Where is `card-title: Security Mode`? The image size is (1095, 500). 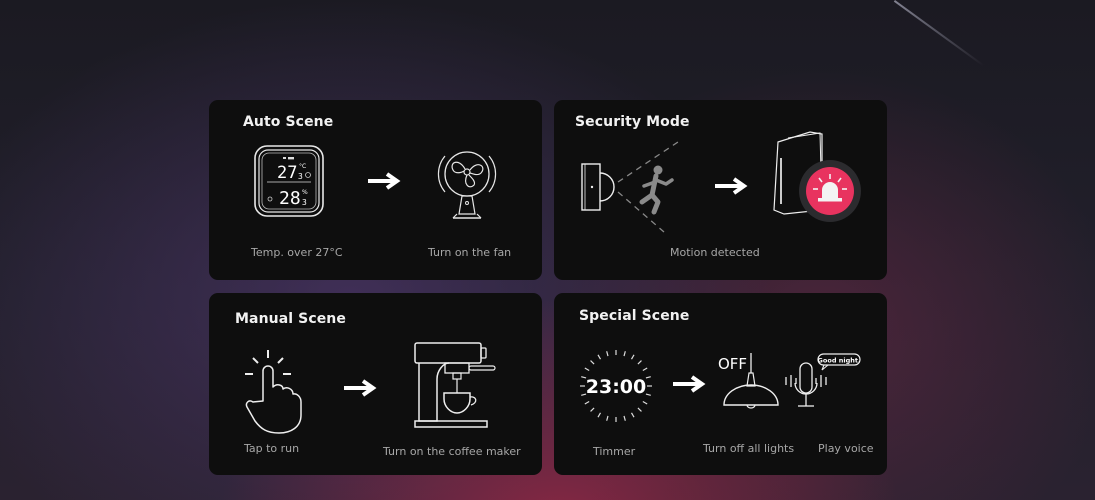
card-title: Security Mode is located at coordinates (632, 122).